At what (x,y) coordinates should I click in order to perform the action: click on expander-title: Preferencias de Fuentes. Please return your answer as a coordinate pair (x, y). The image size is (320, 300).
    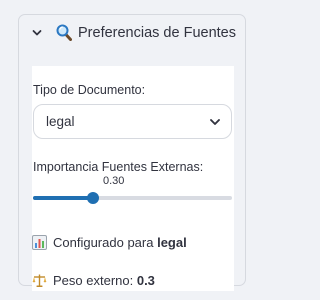
    Looking at the image, I should click on (157, 33).